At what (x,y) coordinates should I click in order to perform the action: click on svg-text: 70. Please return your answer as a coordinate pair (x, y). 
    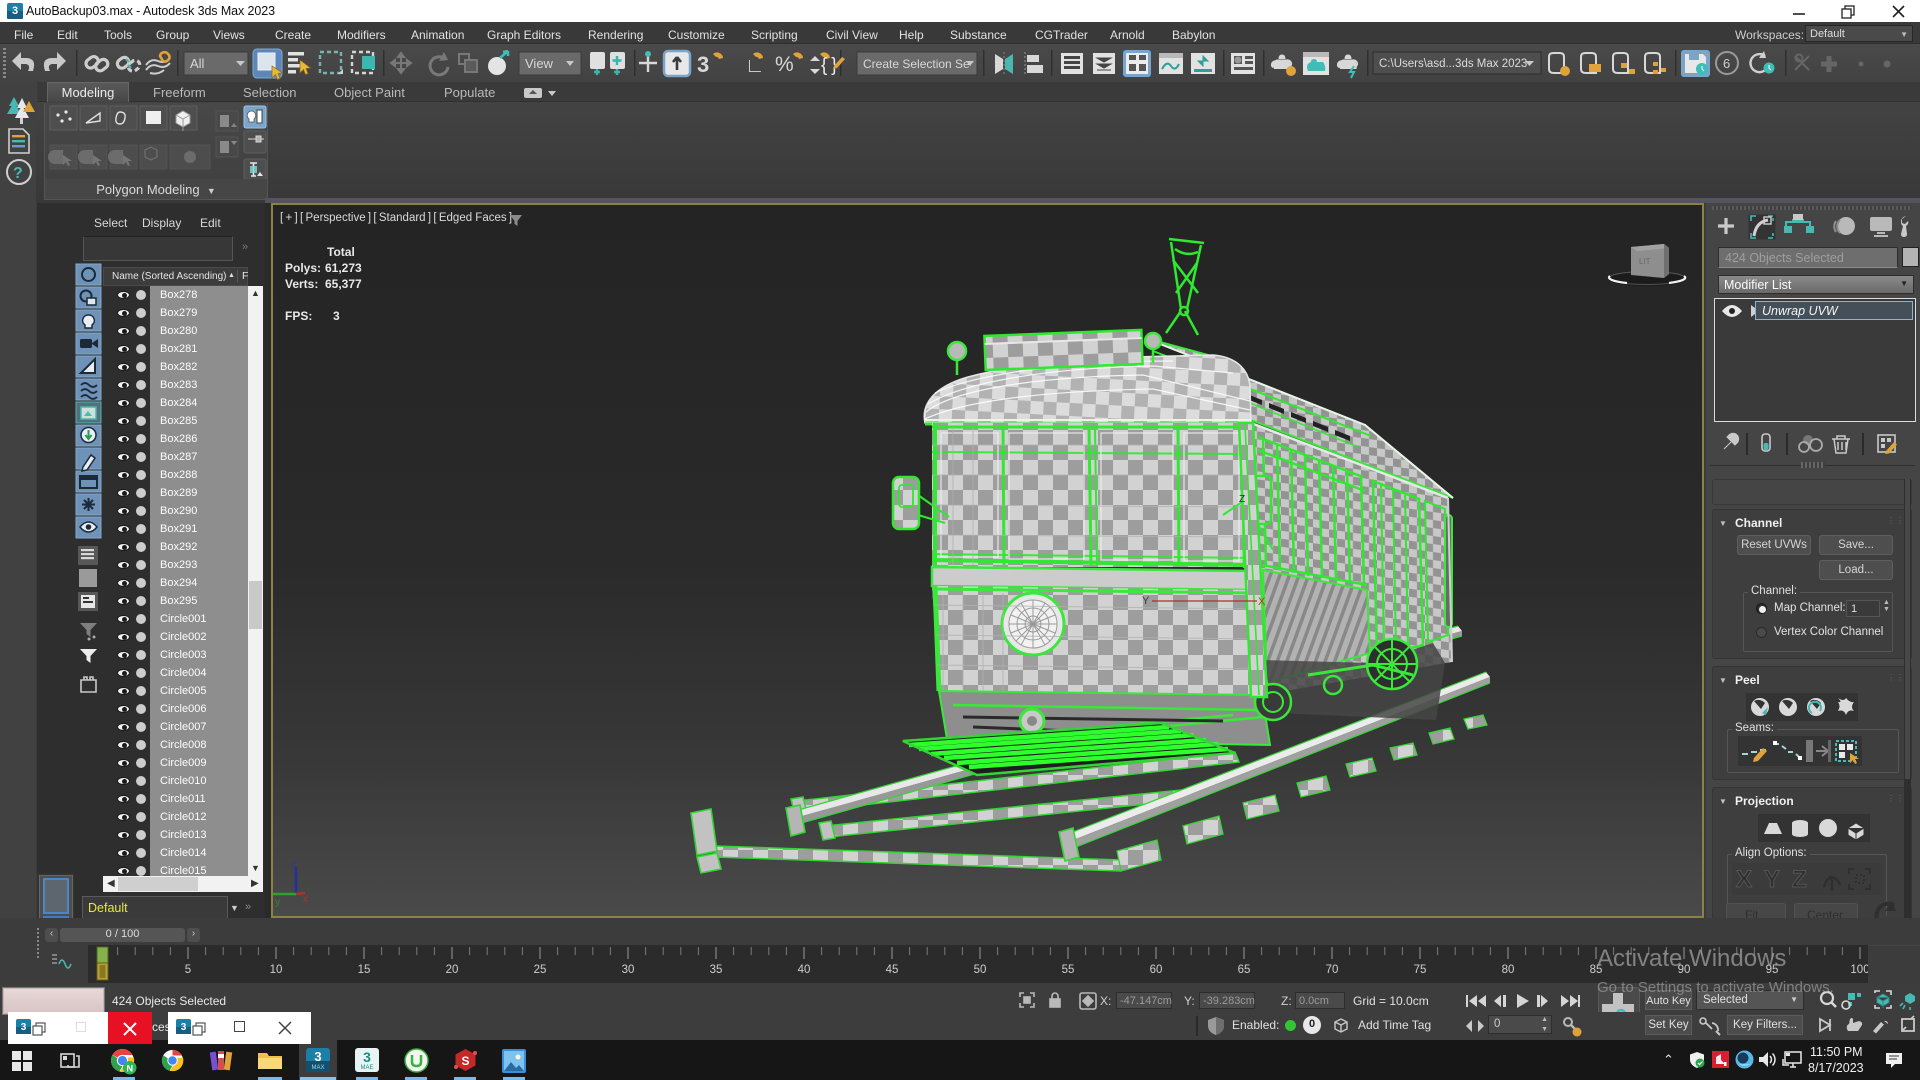
    Looking at the image, I should click on (1332, 970).